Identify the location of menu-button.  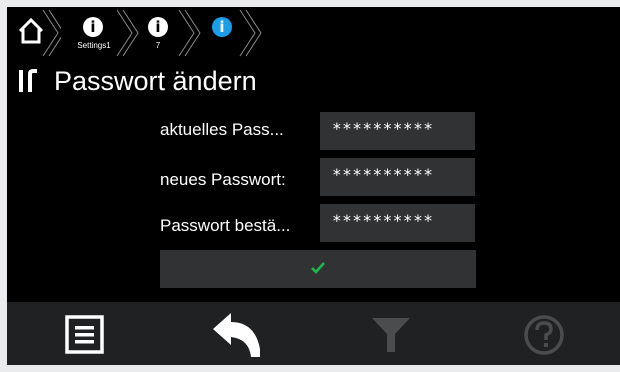
(85, 333).